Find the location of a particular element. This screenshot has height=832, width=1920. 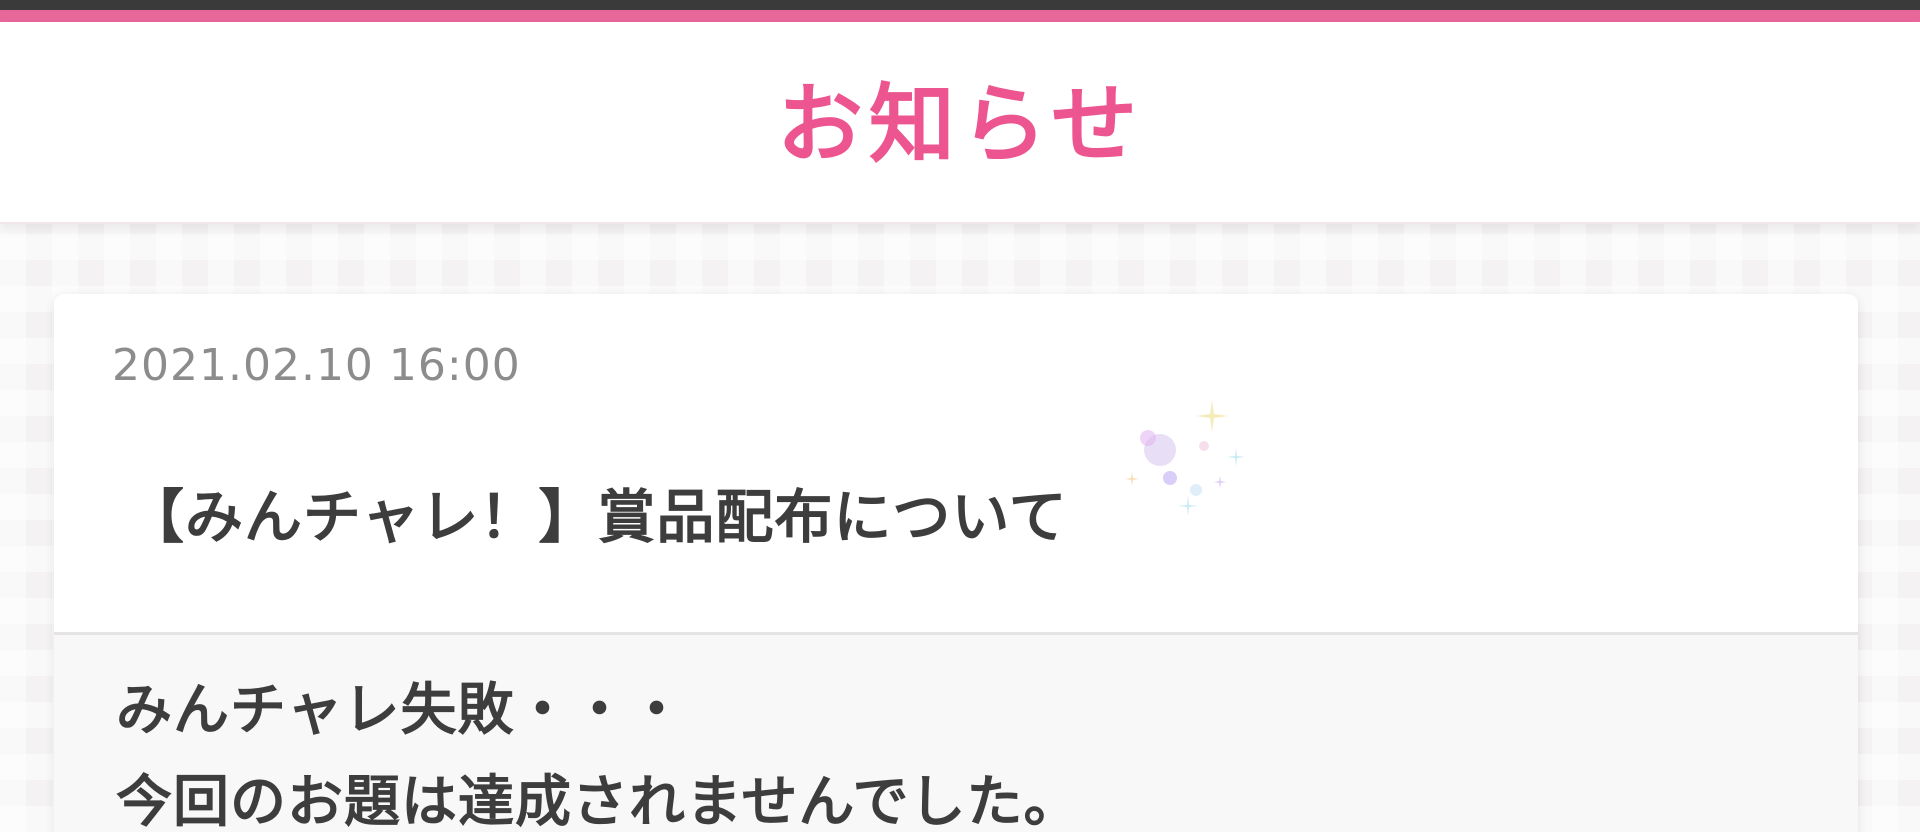

top-bar is located at coordinates (960, 5).